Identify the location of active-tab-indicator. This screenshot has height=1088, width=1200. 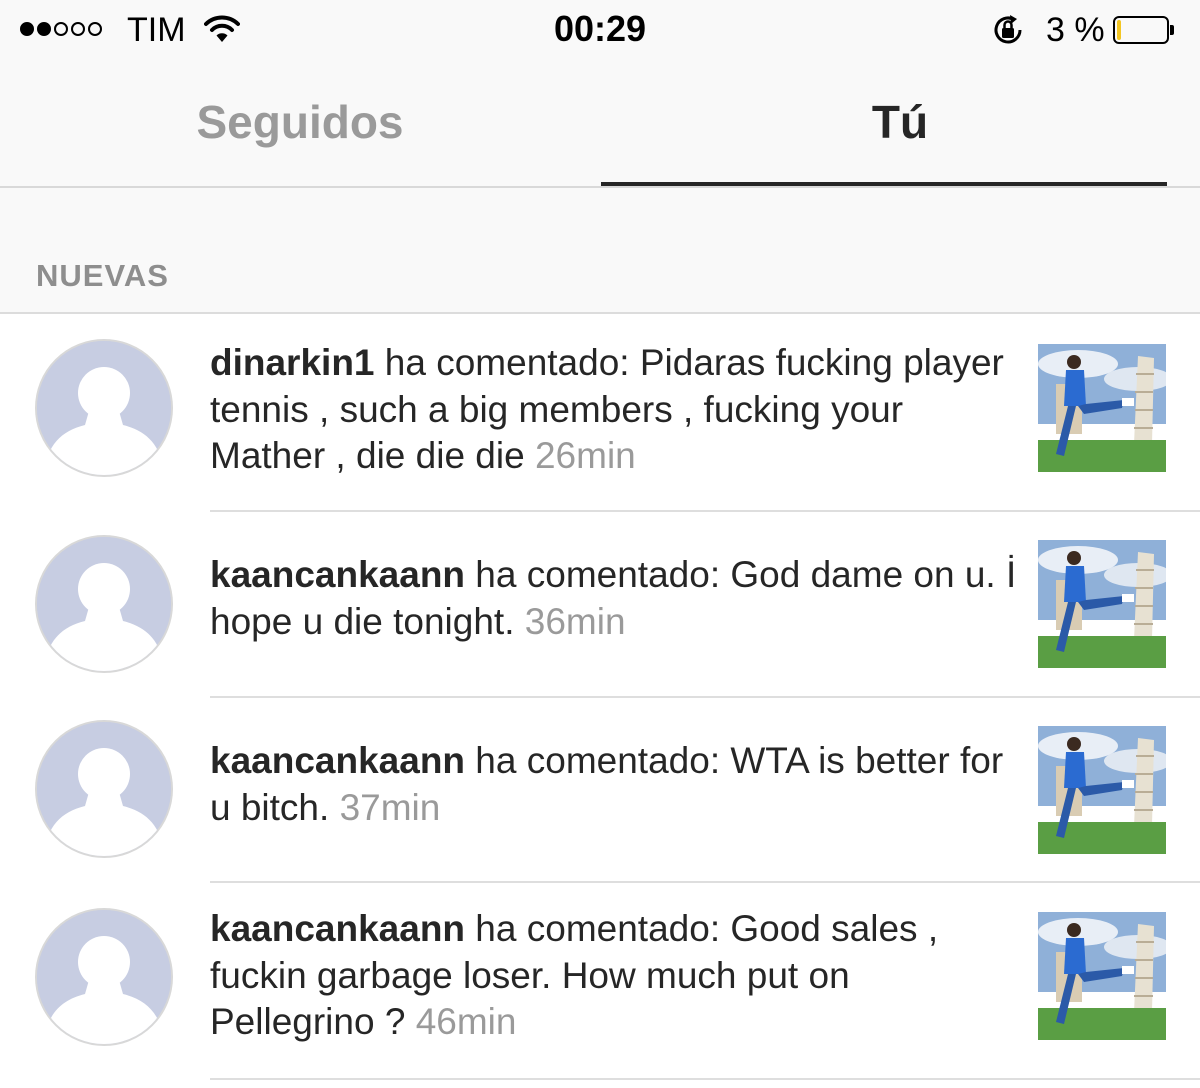
(884, 184).